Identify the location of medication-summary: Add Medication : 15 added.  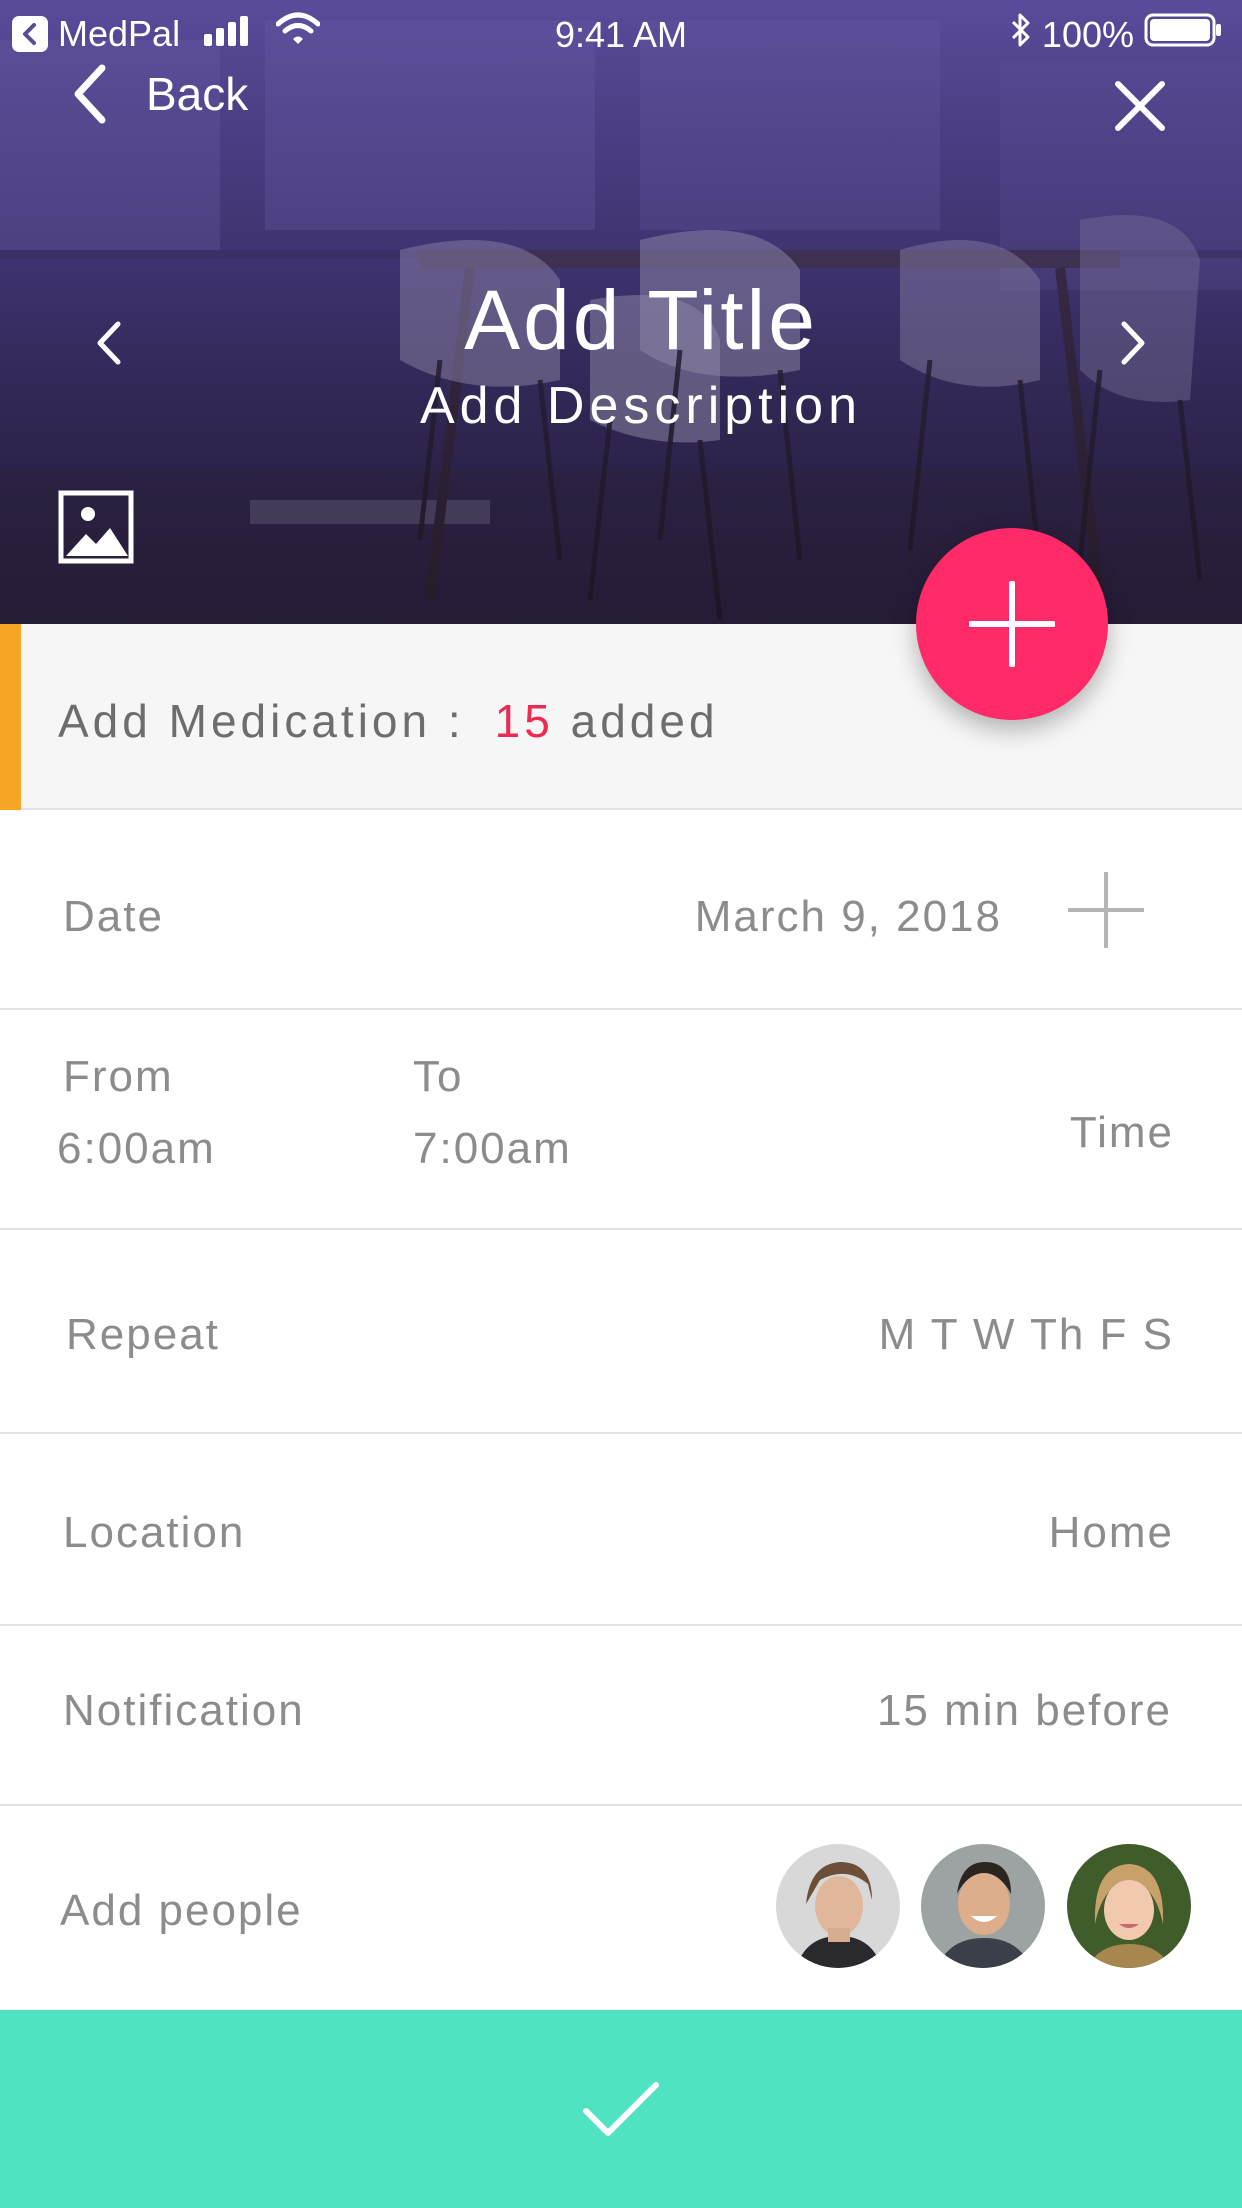
(388, 721).